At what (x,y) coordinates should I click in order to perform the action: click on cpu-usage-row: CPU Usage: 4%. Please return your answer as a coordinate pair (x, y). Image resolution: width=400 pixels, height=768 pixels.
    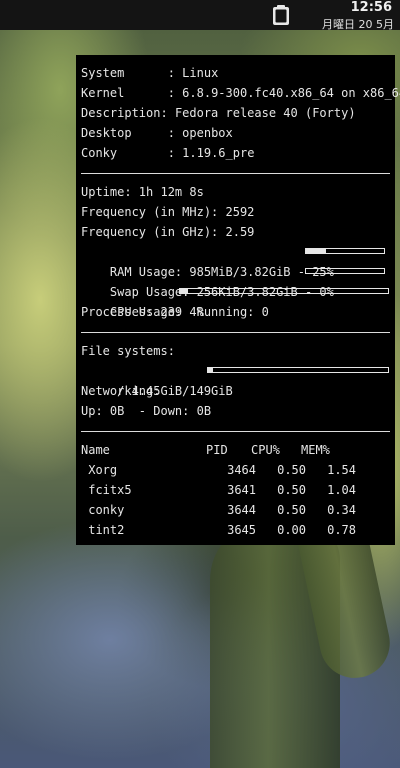
    Looking at the image, I should click on (235, 300).